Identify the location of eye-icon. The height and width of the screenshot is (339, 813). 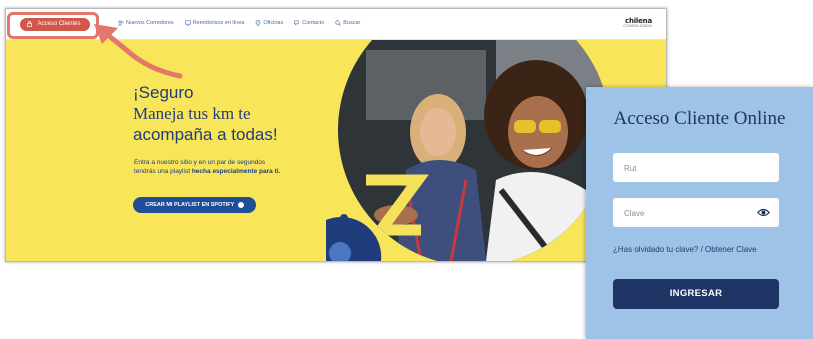
(763, 212).